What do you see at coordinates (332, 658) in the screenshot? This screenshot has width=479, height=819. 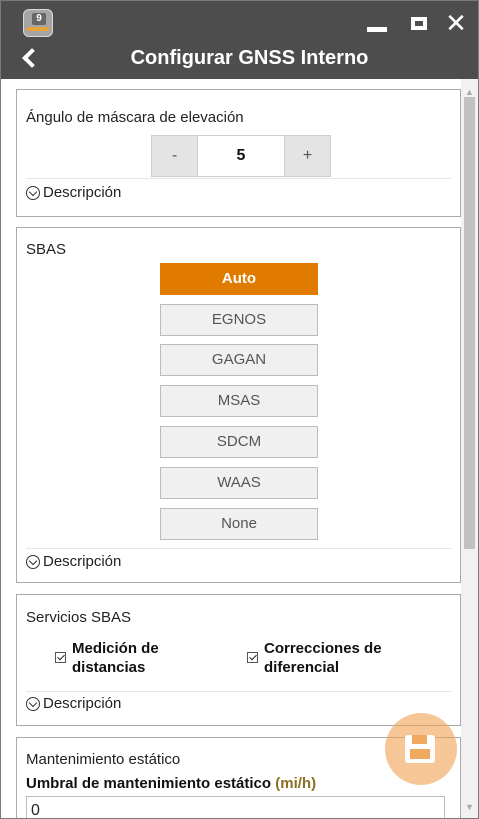 I see `differential-checkbox: Correcciones de diferencial` at bounding box center [332, 658].